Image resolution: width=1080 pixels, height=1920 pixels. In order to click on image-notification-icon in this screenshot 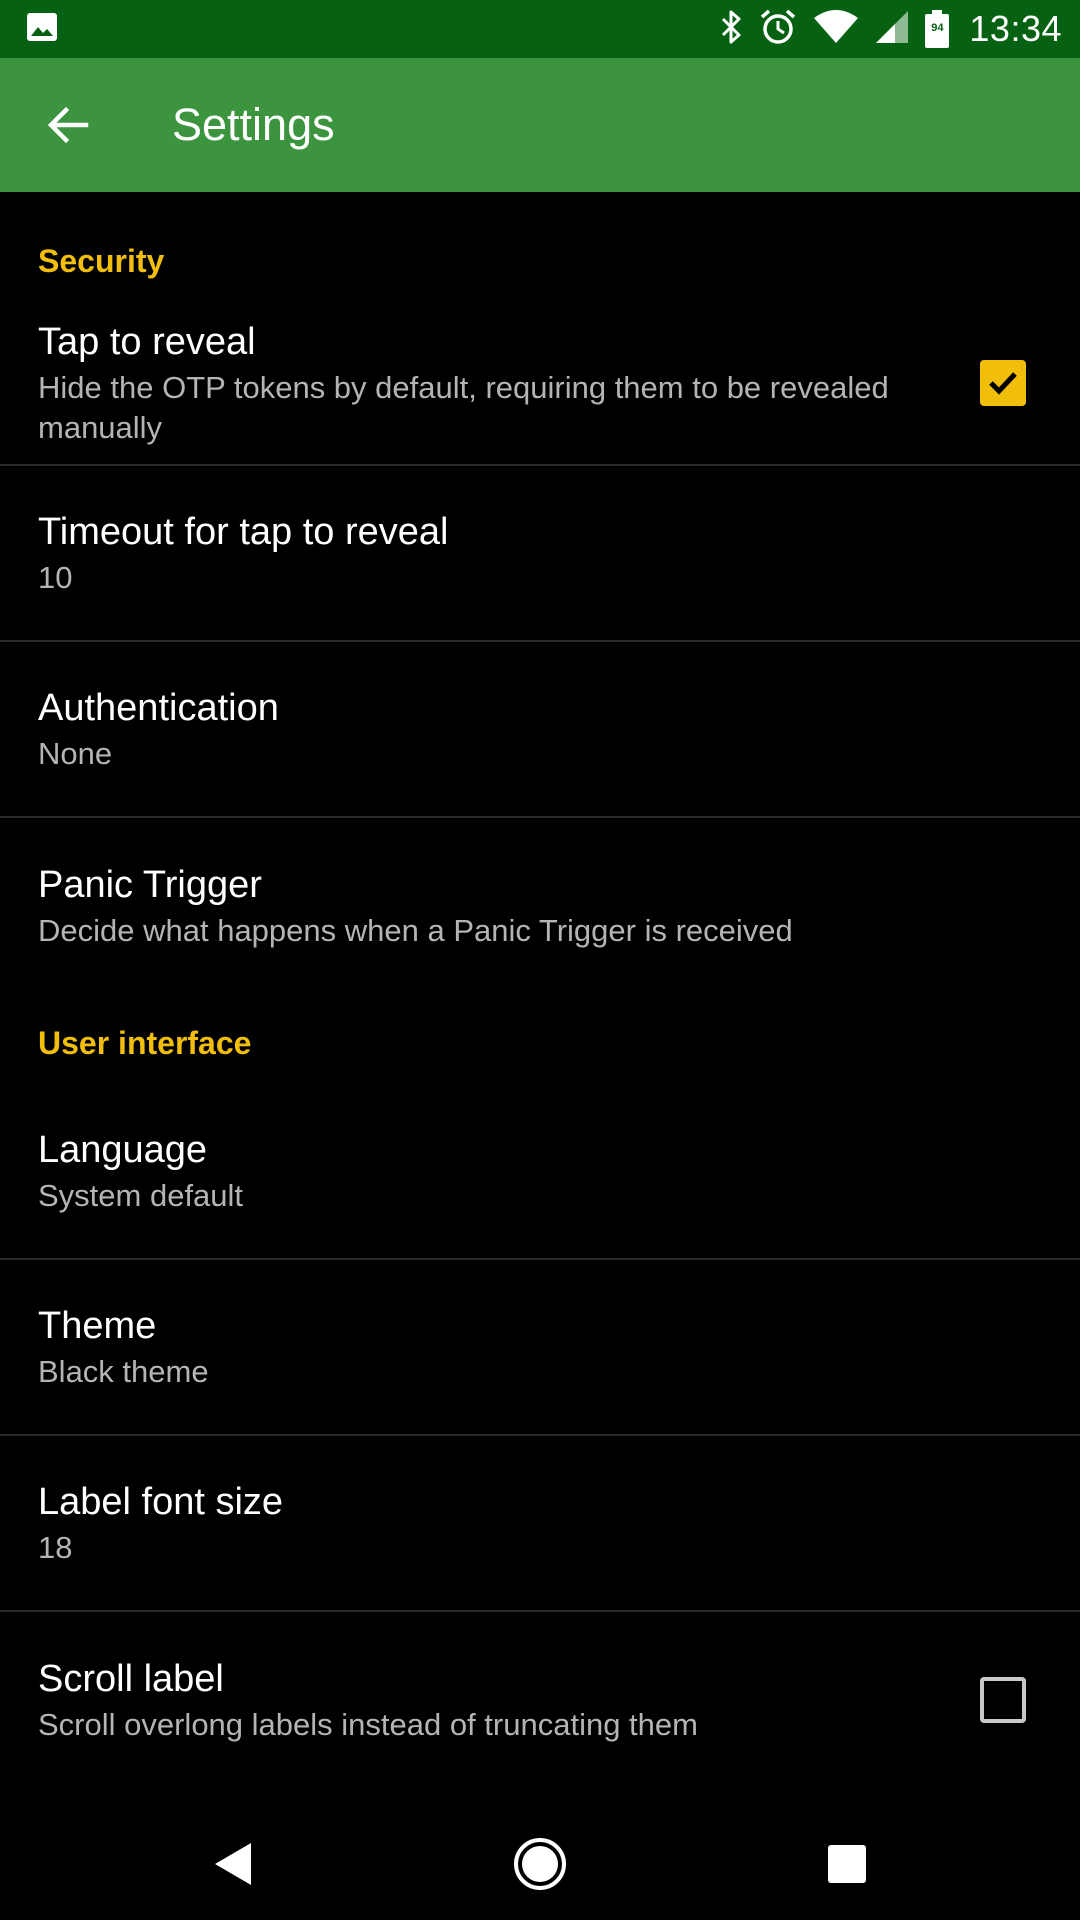, I will do `click(42, 29)`.